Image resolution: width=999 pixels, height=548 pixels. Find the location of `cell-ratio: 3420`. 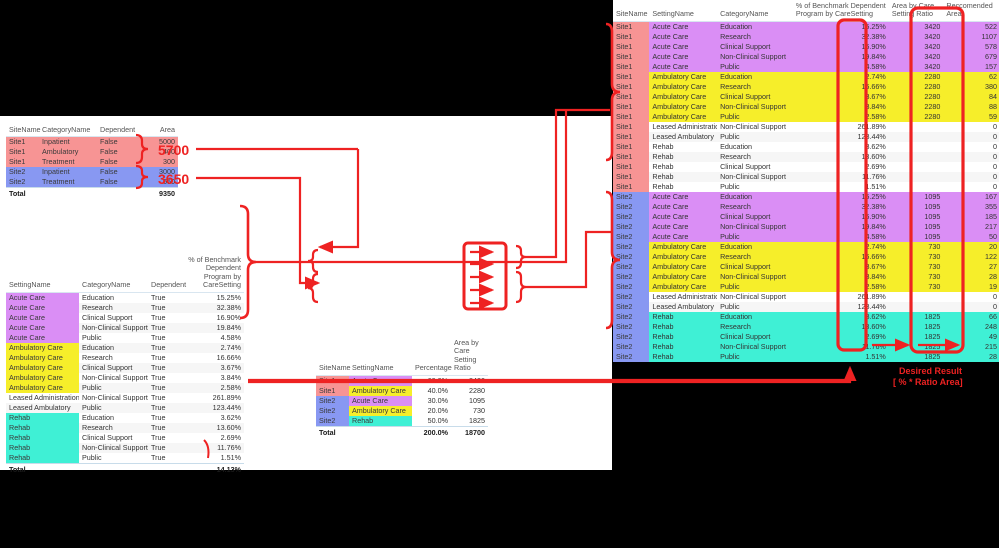

cell-ratio: 3420 is located at coordinates (477, 380).